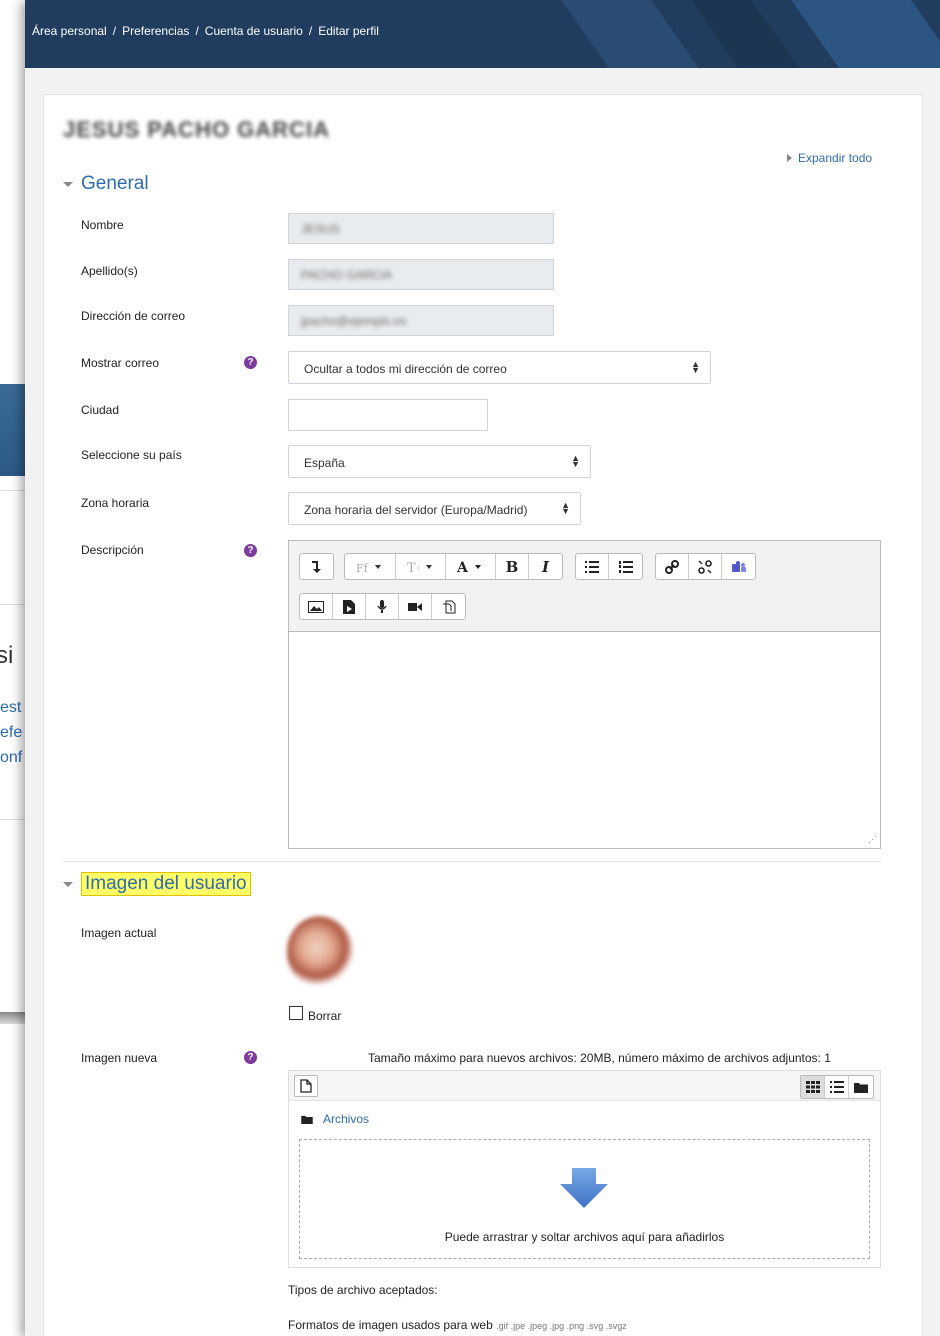 The height and width of the screenshot is (1336, 940). I want to click on ciudad-label: Ciudad, so click(100, 410).